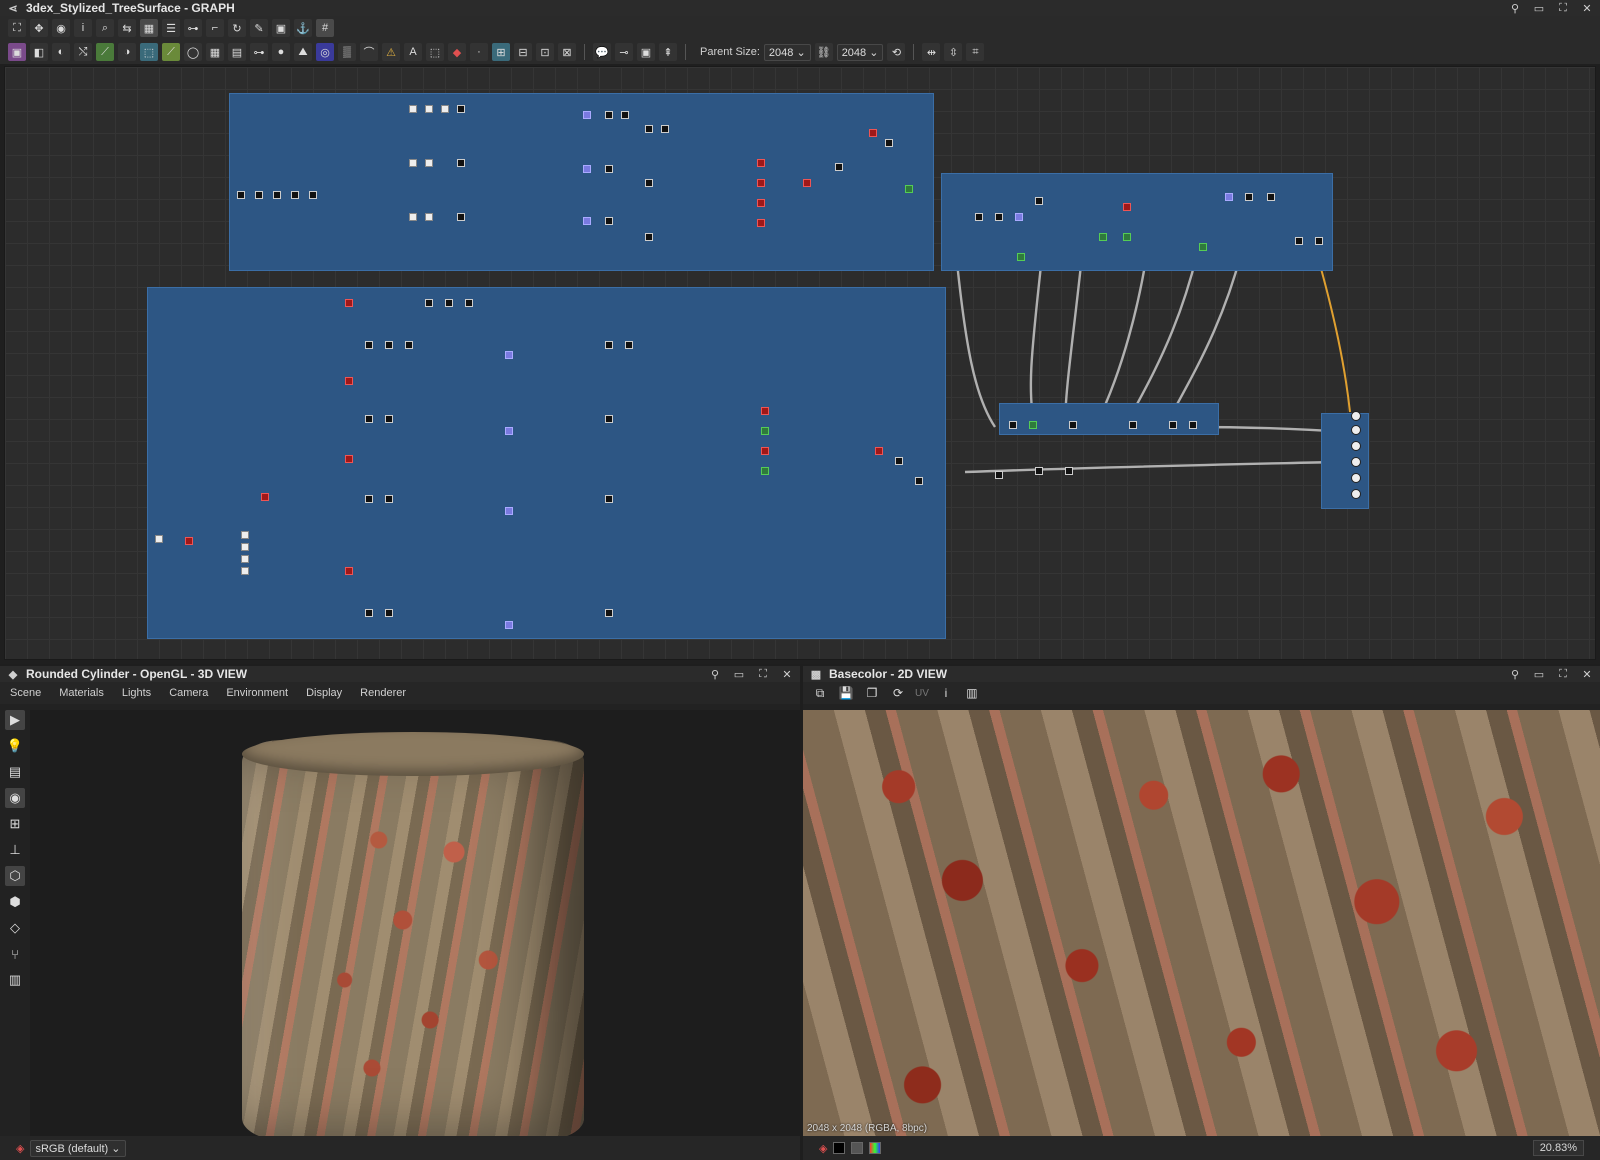 The width and height of the screenshot is (1600, 1160). Describe the element at coordinates (860, 52) in the screenshot. I see `output-size-select: 2048 ⌄` at that location.